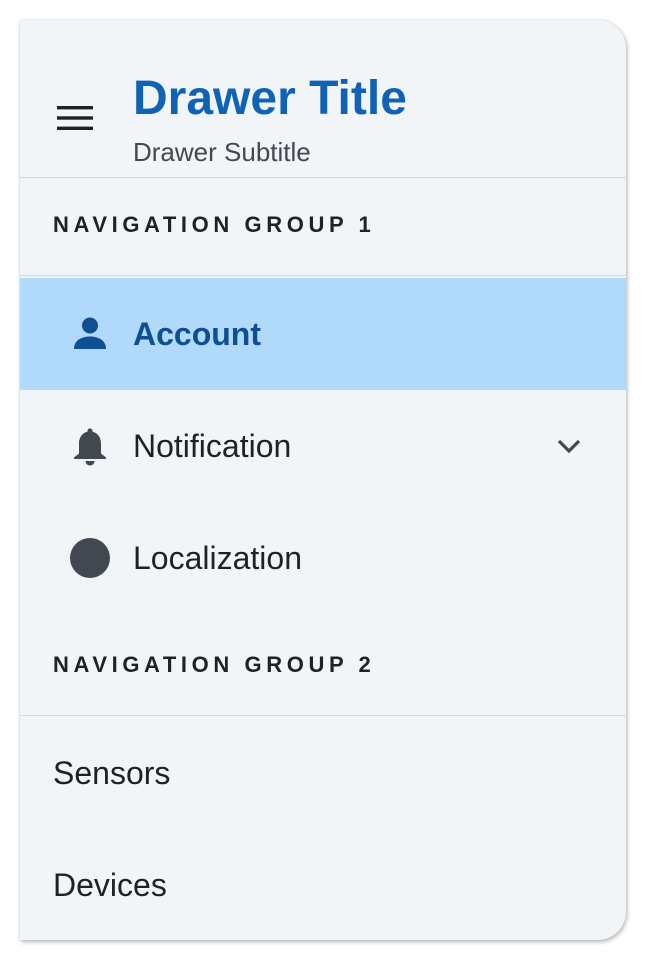  Describe the element at coordinates (214, 224) in the screenshot. I see `nav-group-title: NAVIGATION GROUP 1` at that location.